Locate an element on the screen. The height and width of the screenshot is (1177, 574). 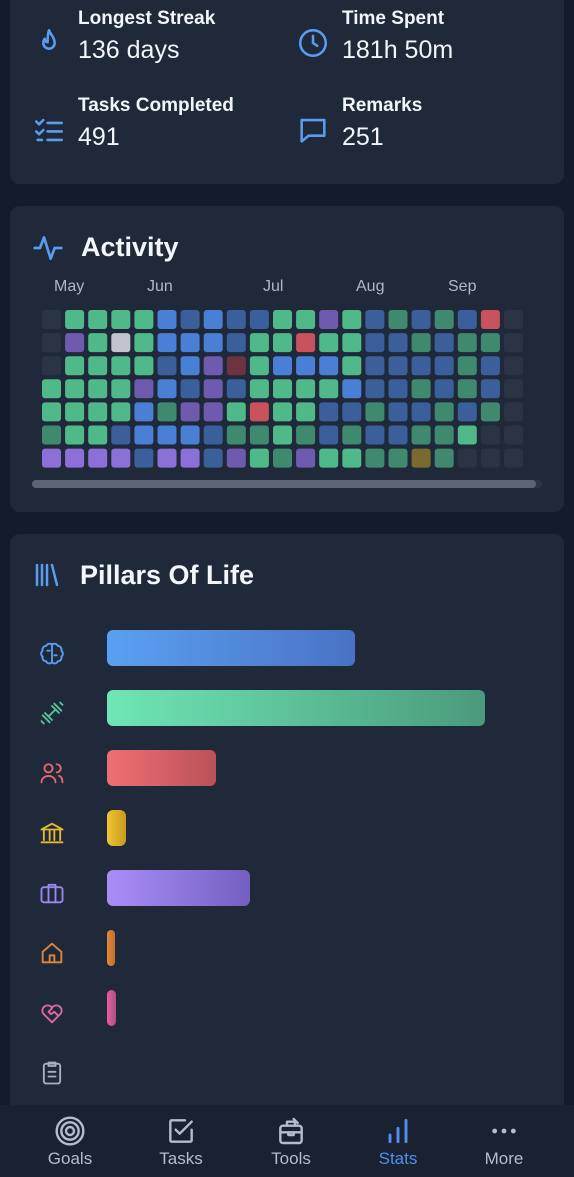
nav-stats: Stats is located at coordinates (398, 1141).